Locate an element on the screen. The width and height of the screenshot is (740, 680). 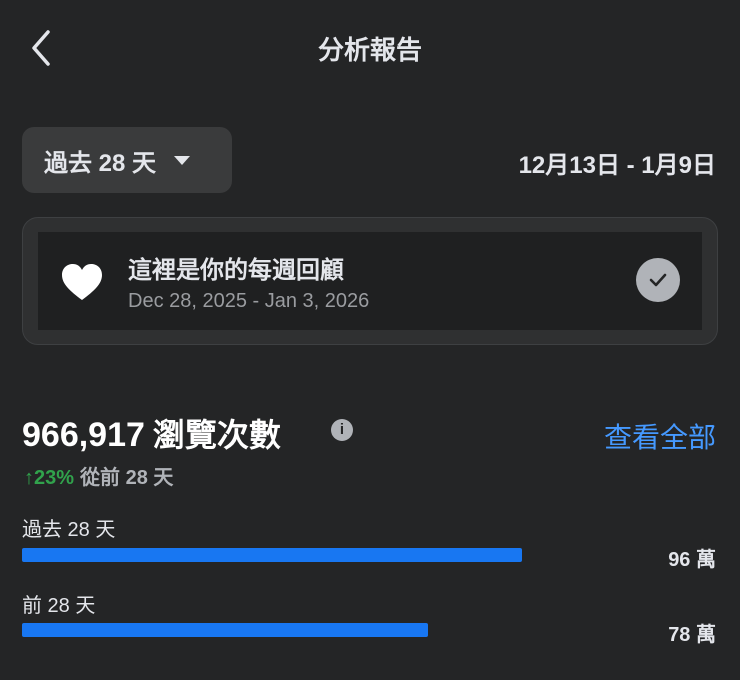
page-title: 分析報告 is located at coordinates (369, 50).